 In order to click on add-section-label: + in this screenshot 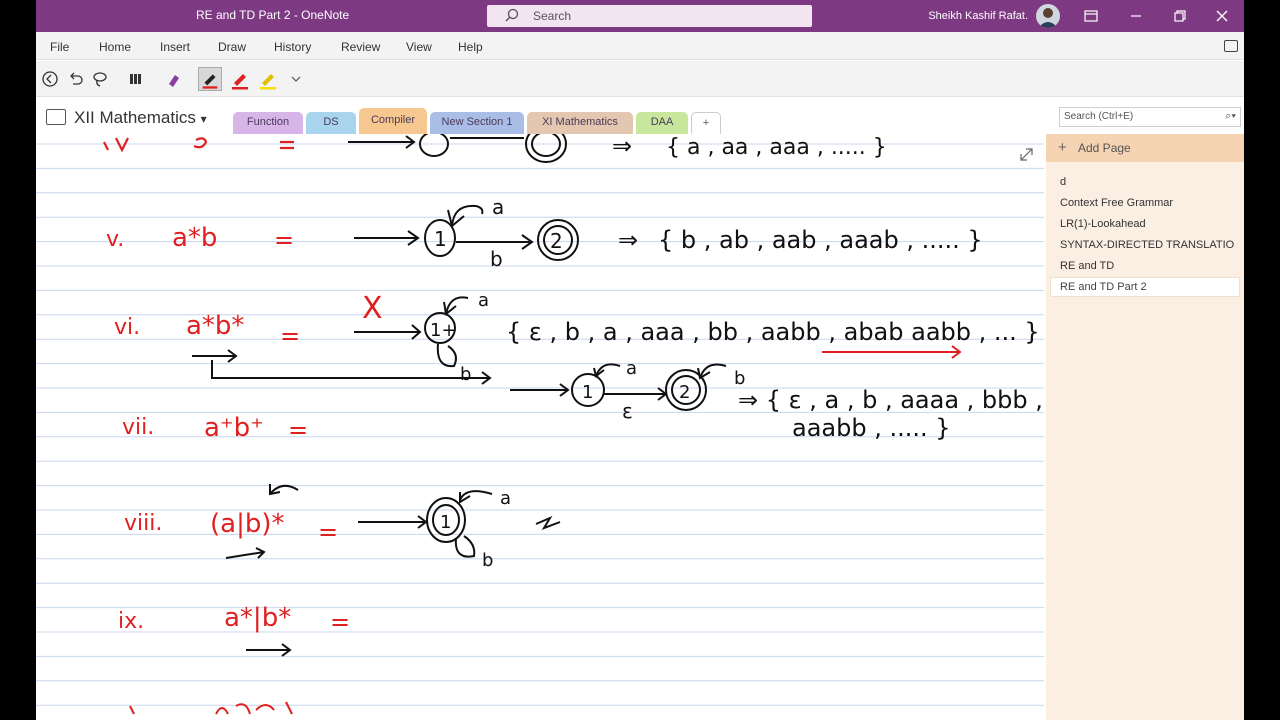, I will do `click(706, 123)`.